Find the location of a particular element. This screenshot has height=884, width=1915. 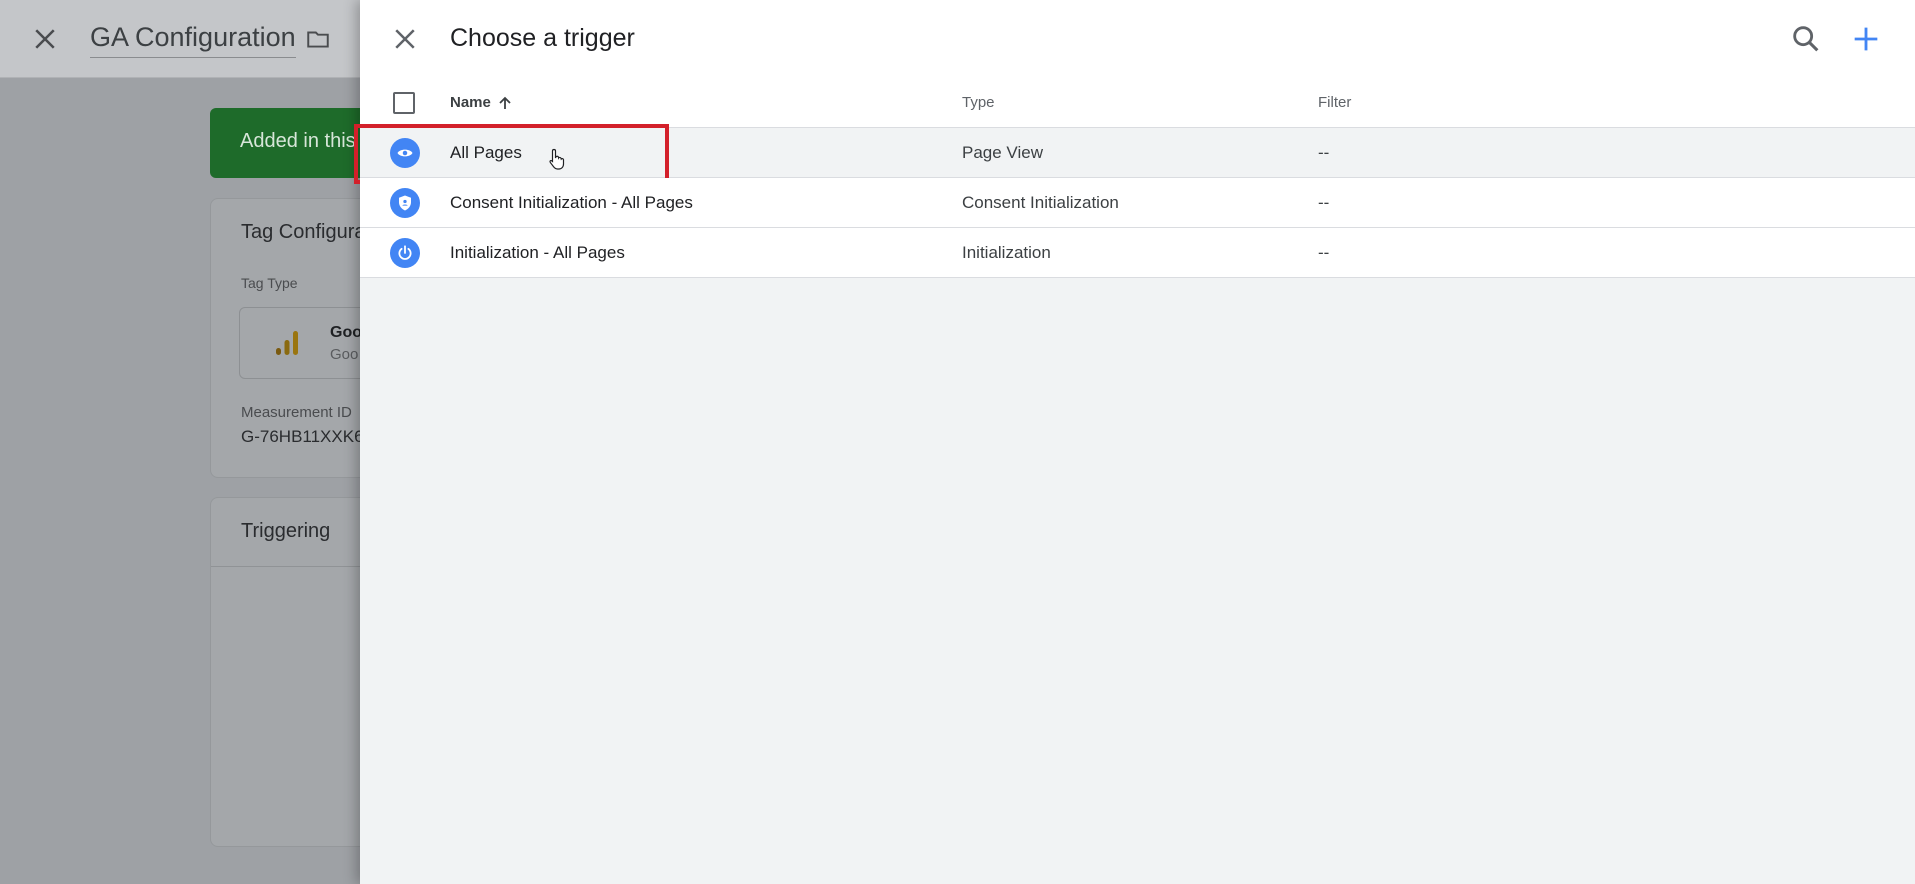

folder-icon is located at coordinates (318, 39).